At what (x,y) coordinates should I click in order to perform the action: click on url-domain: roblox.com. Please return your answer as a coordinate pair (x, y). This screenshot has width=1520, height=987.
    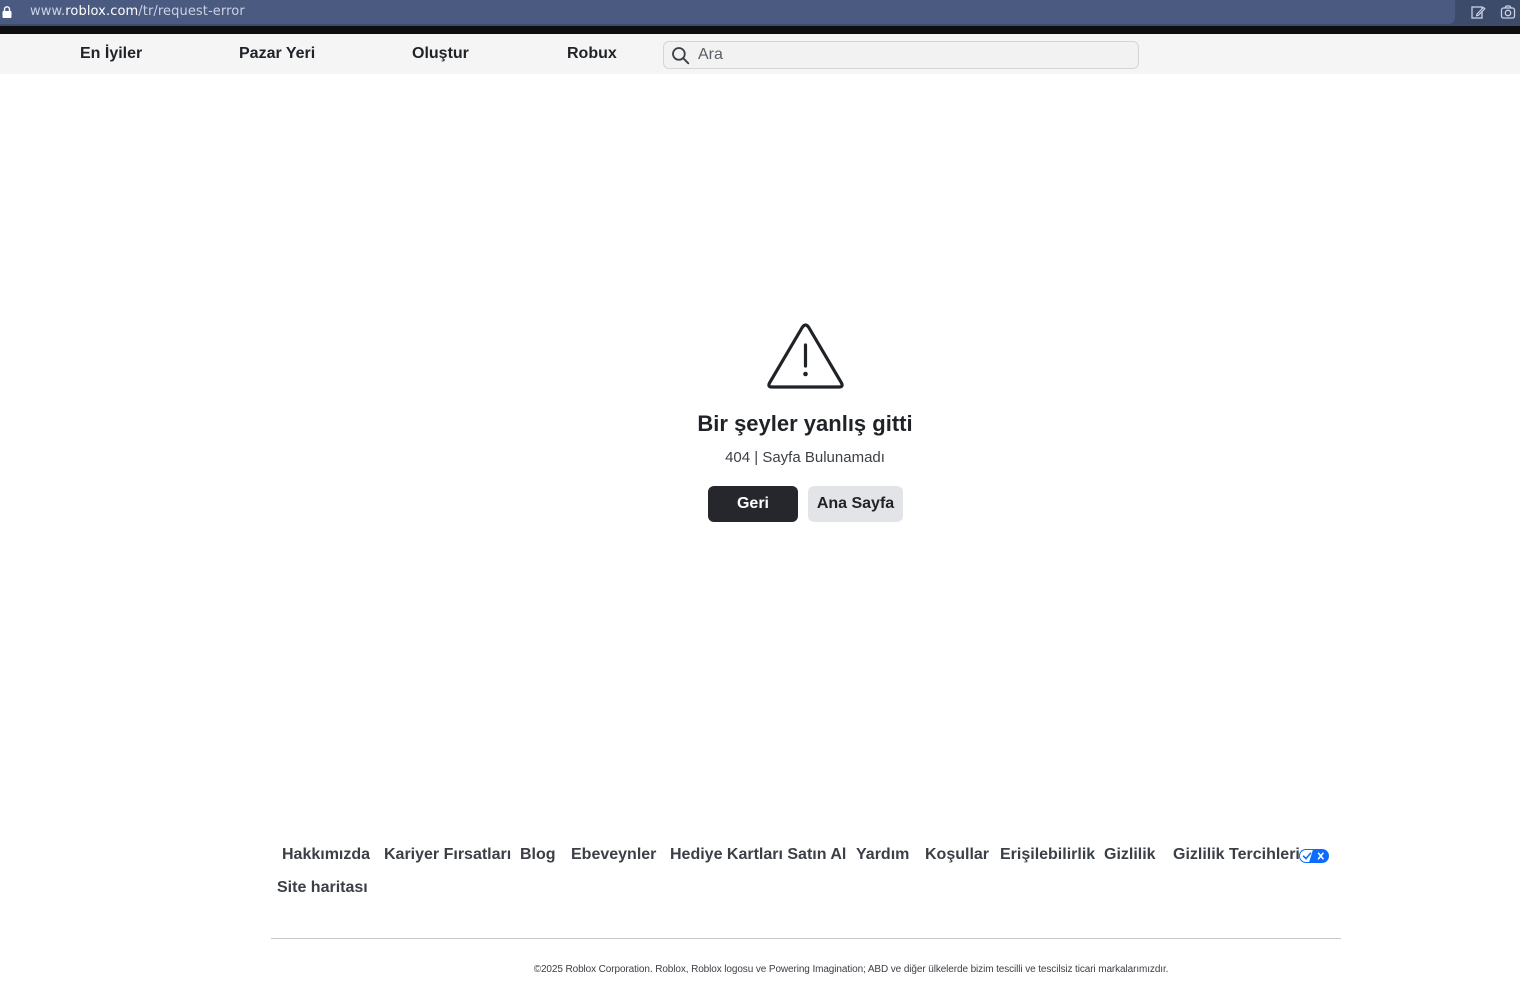
    Looking at the image, I should click on (102, 11).